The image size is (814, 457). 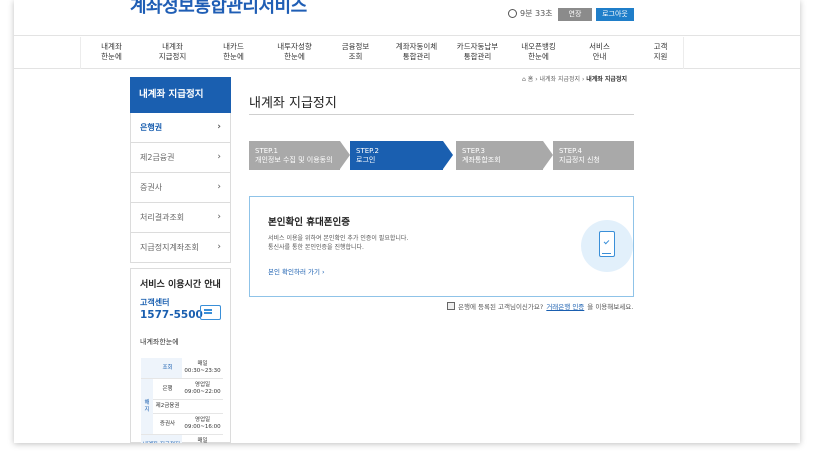 What do you see at coordinates (168, 424) in the screenshot?
I see `row-name: 증권사` at bounding box center [168, 424].